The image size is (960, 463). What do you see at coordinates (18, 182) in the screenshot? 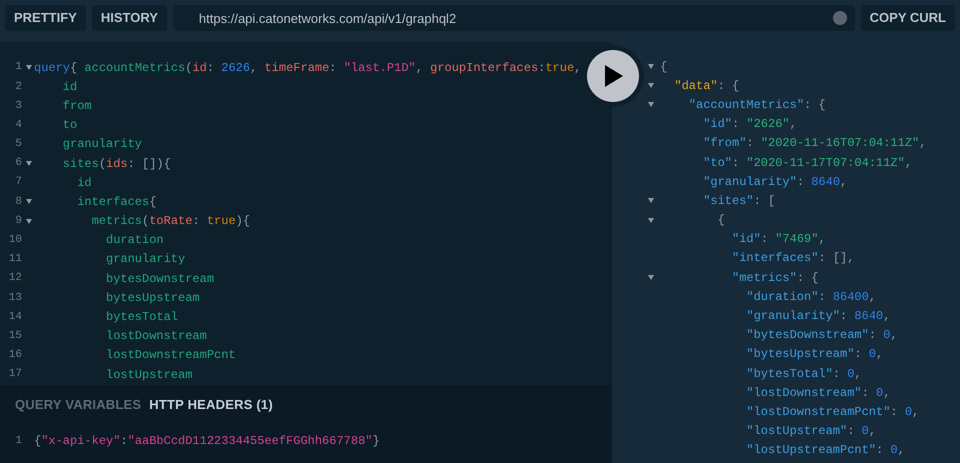
I see `line-number: 7` at bounding box center [18, 182].